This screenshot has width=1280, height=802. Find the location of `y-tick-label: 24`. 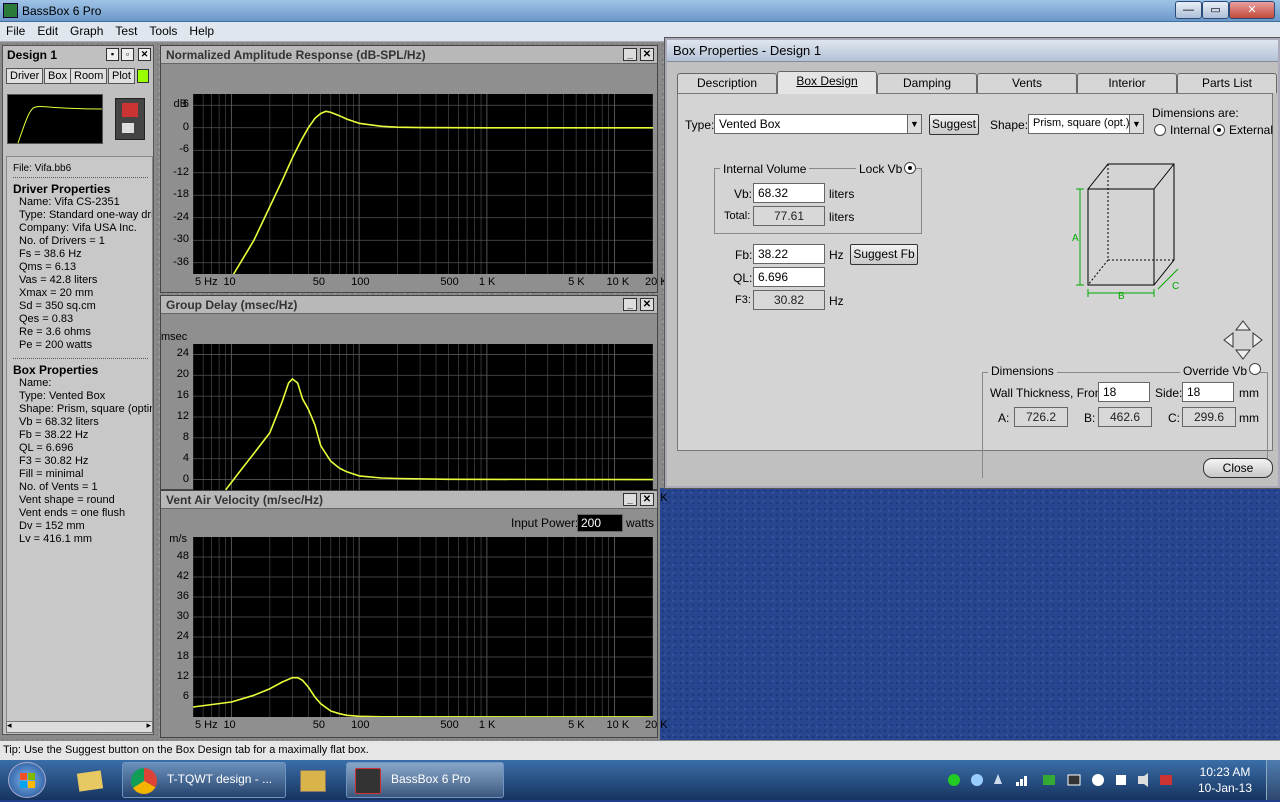

y-tick-label: 24 is located at coordinates (182, 353).